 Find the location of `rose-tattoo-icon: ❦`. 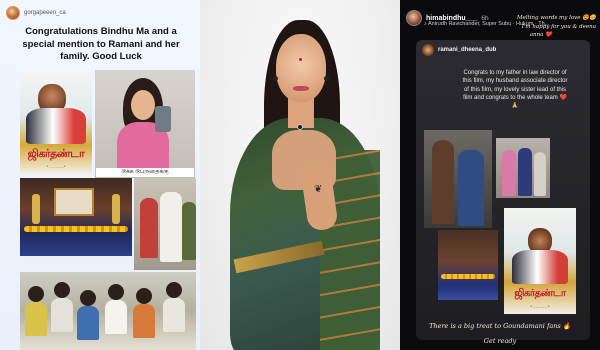

rose-tattoo-icon: ❦ is located at coordinates (318, 189).